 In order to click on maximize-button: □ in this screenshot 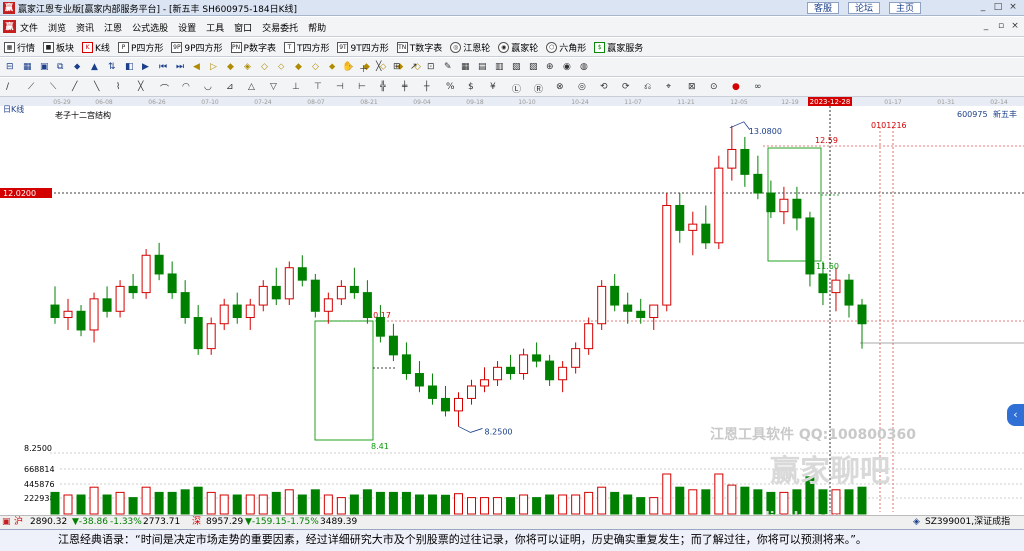, I will do `click(998, 8)`.